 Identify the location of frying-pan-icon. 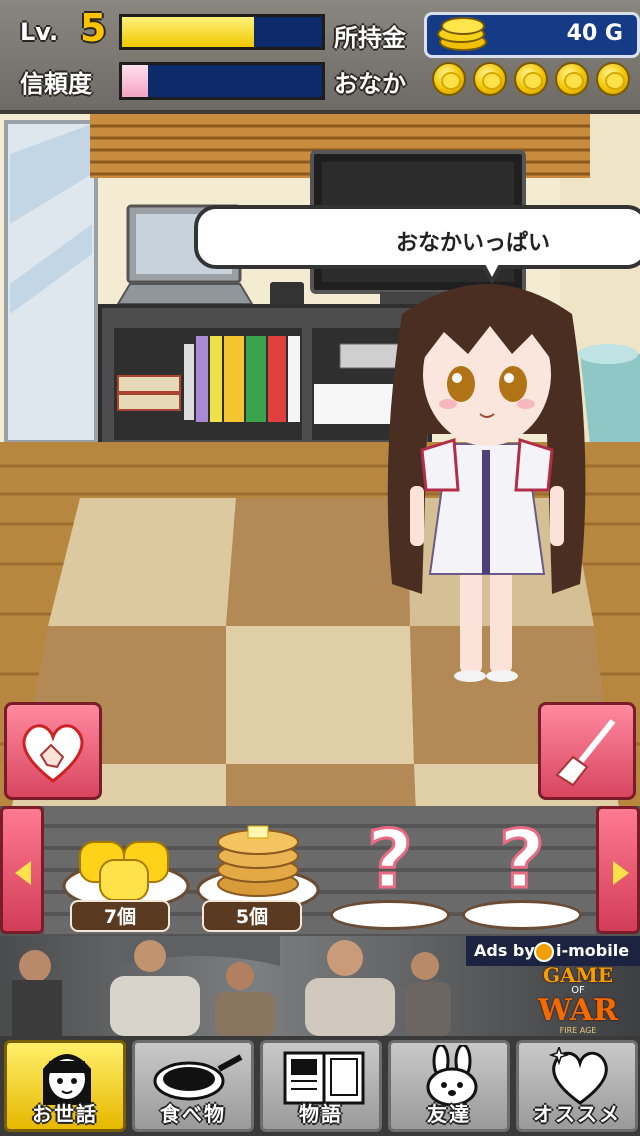
(198, 1077).